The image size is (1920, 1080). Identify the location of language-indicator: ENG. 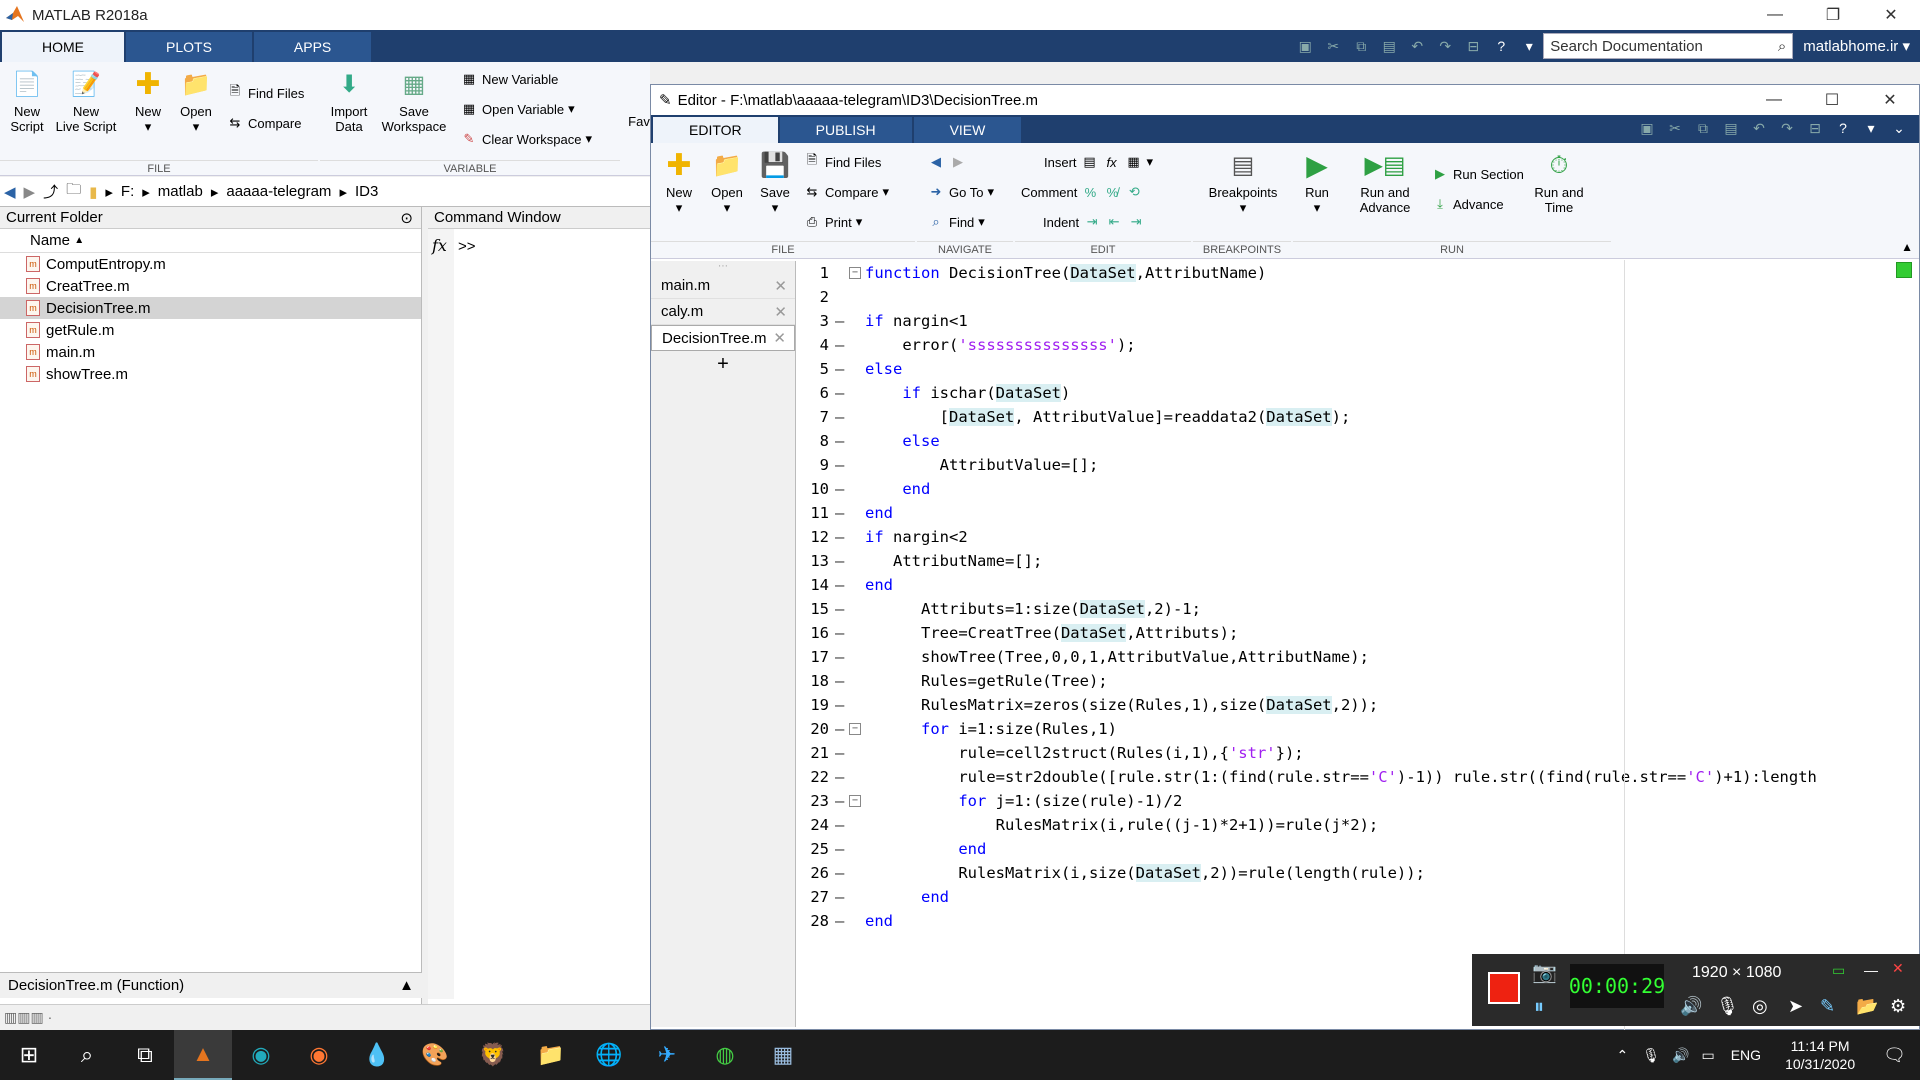
(1746, 1055).